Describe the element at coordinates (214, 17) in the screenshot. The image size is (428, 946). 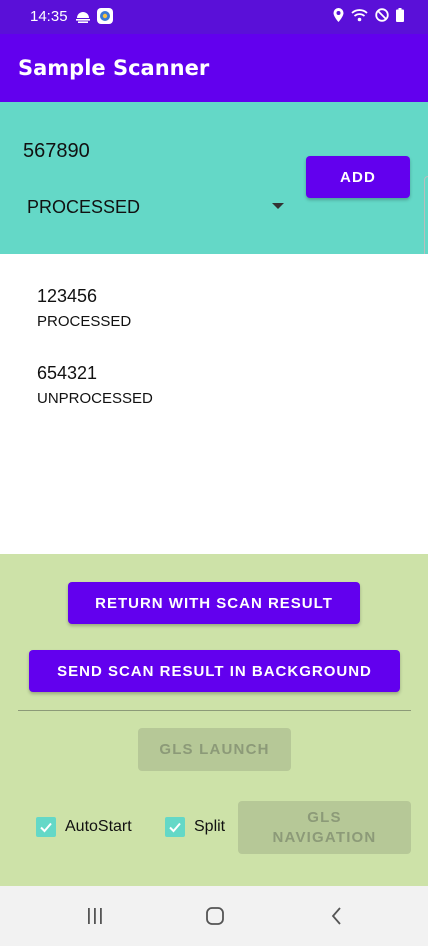
I see `status-bar: 14:35` at that location.